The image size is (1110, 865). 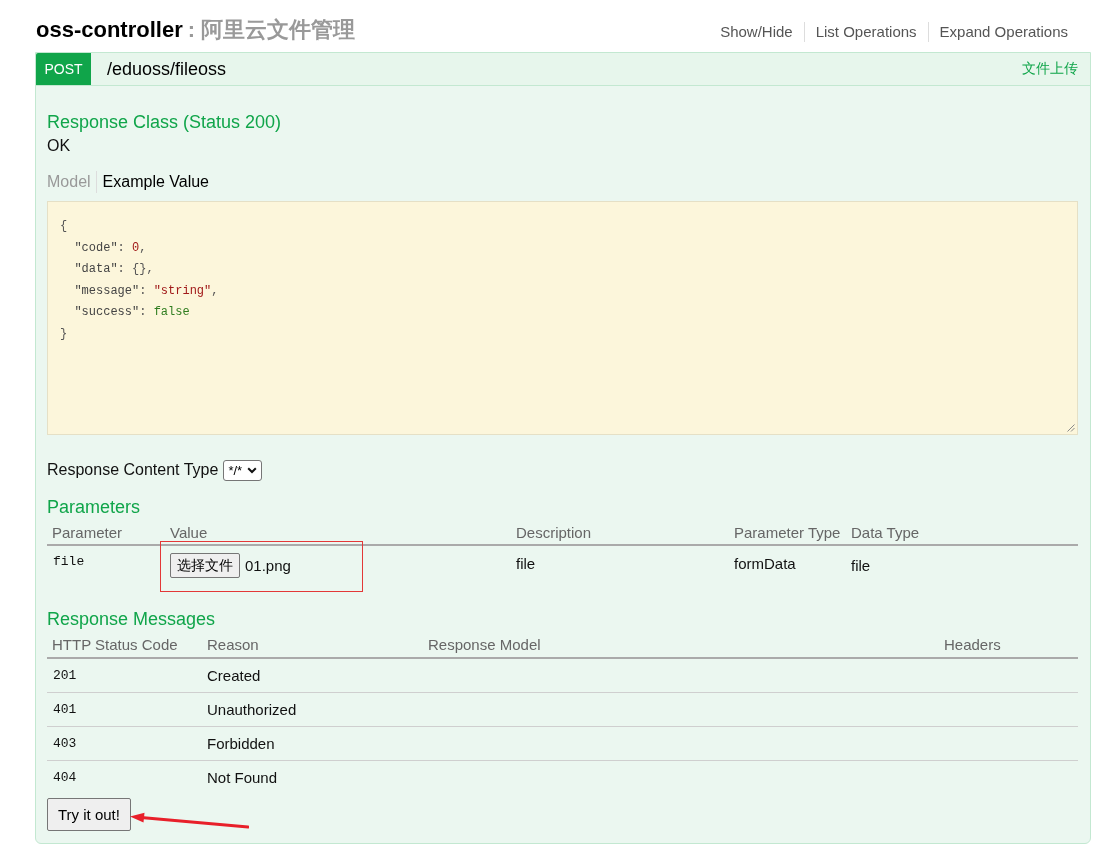 I want to click on section-title: Response Class (Status 200), so click(x=165, y=122).